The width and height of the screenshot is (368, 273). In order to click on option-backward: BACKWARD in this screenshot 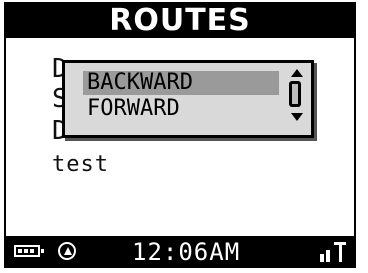, I will do `click(181, 83)`.